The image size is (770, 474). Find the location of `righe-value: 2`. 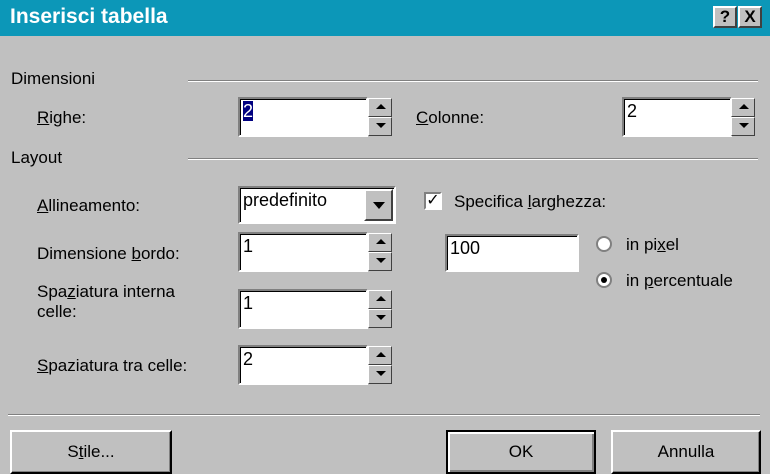

righe-value: 2 is located at coordinates (248, 111).